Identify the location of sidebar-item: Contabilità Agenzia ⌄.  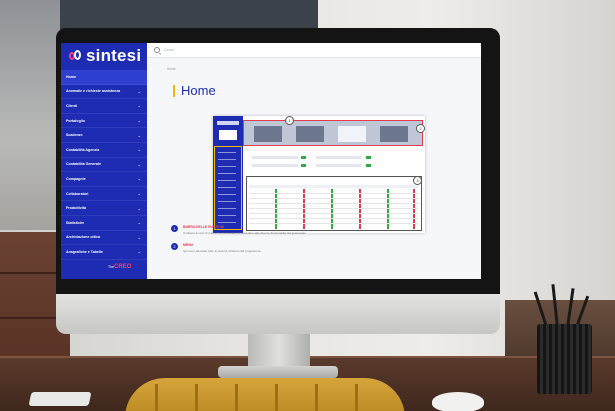
(104, 150).